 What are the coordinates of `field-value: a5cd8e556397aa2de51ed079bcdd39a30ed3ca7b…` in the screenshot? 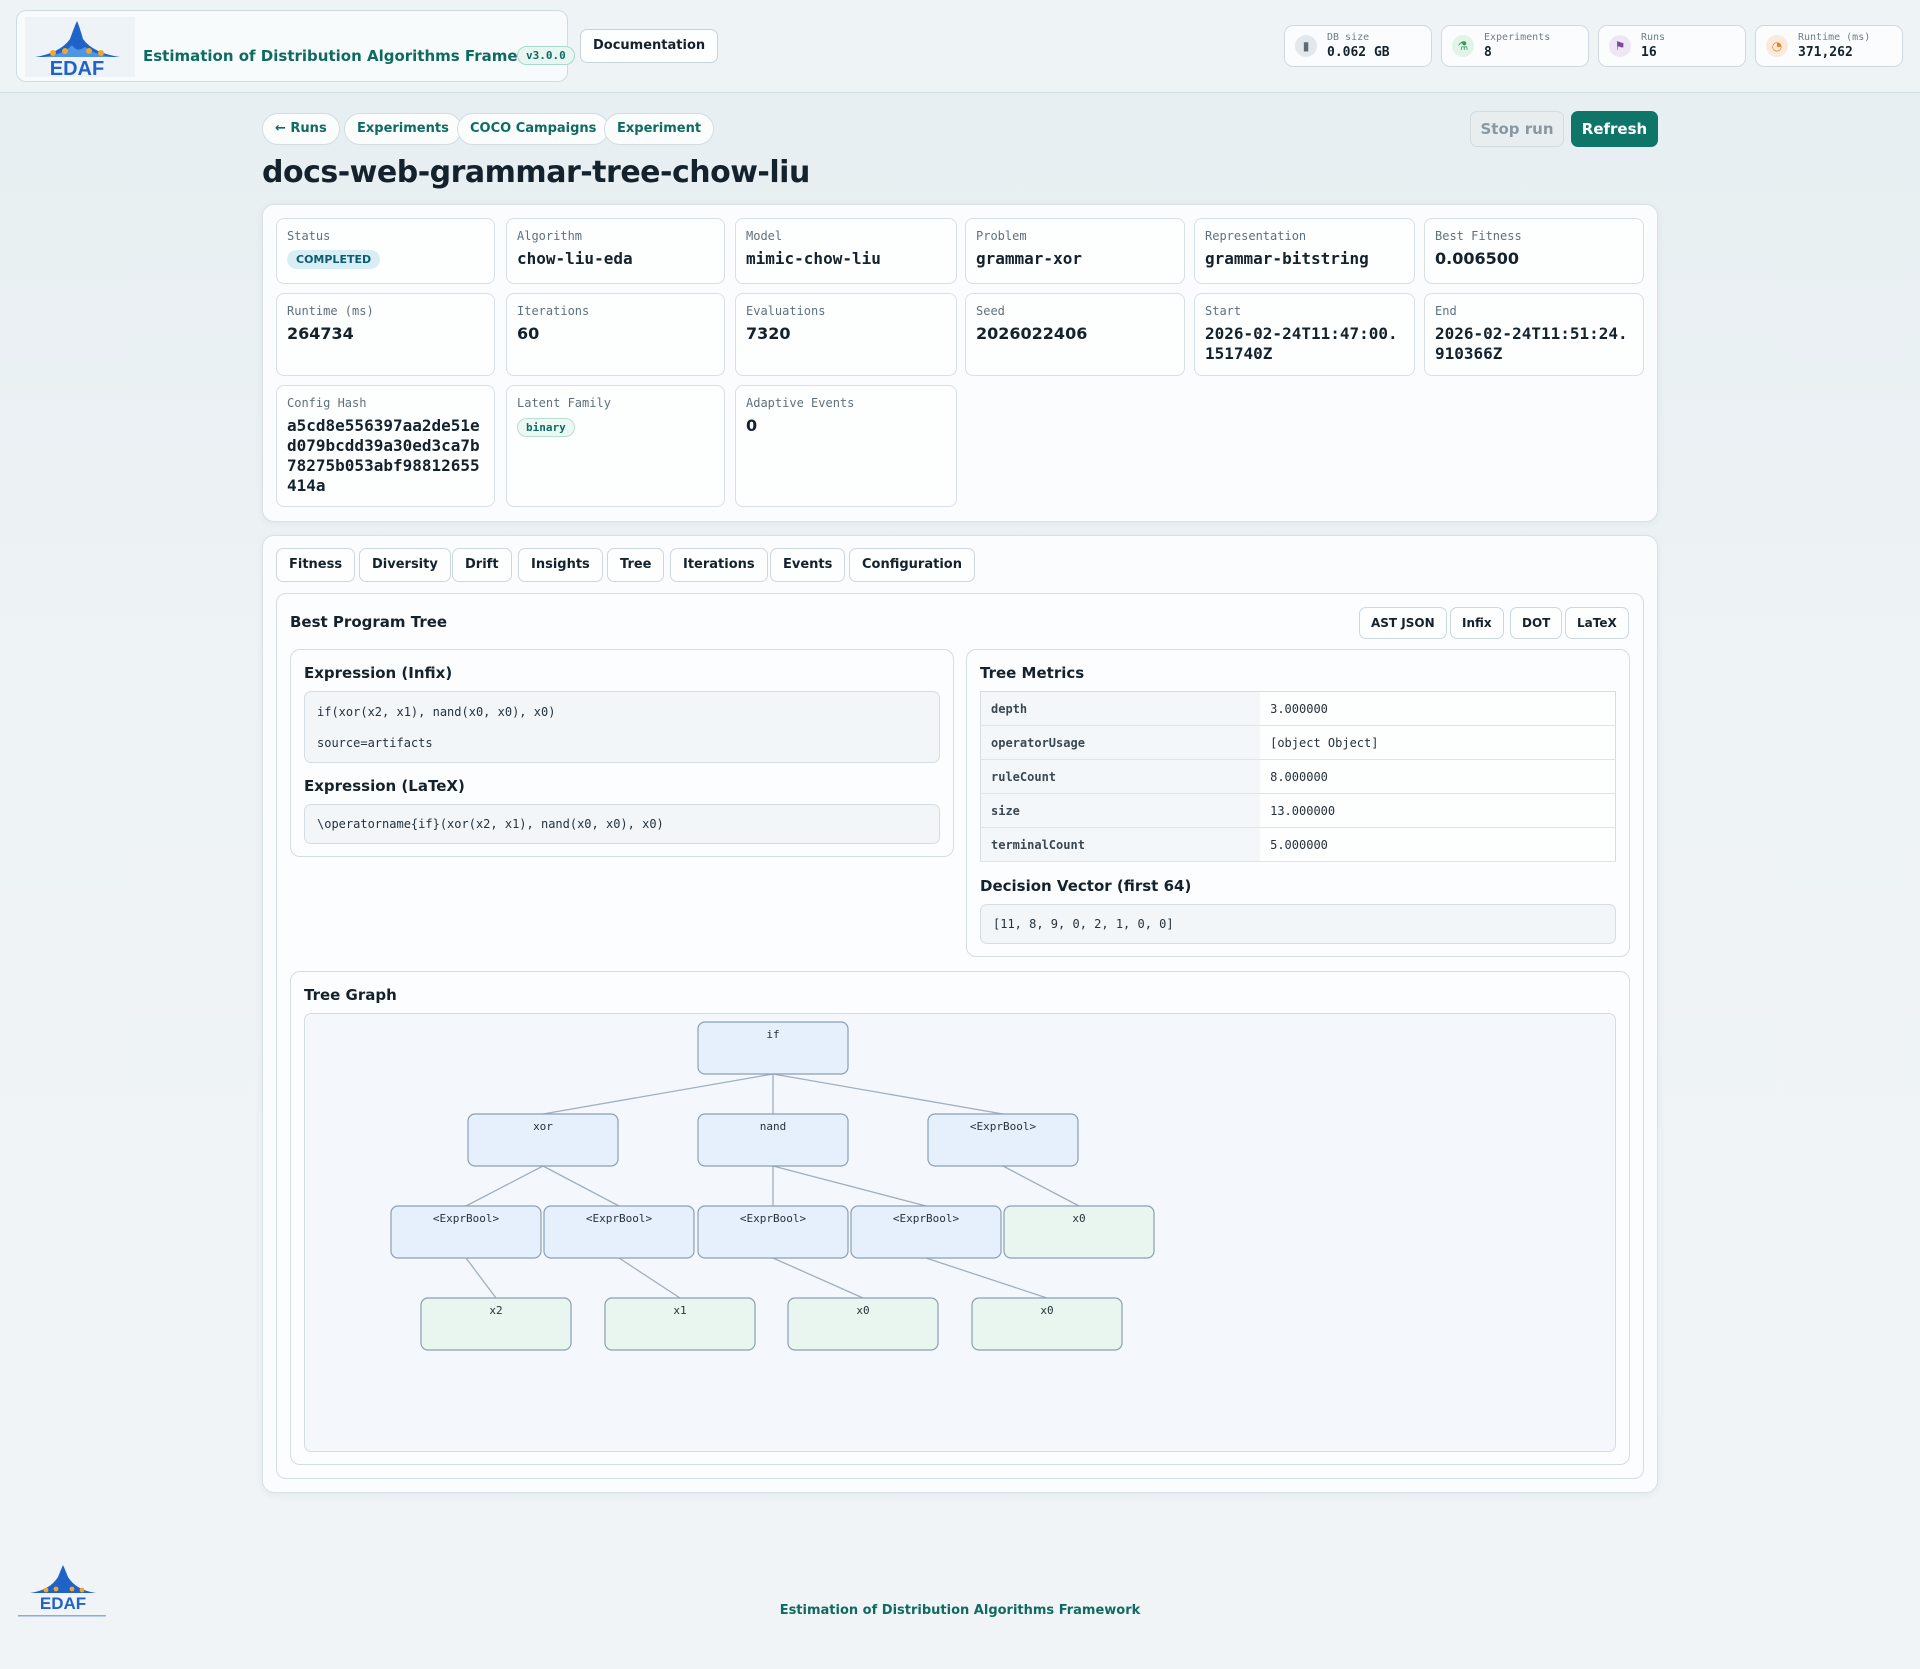 It's located at (383, 455).